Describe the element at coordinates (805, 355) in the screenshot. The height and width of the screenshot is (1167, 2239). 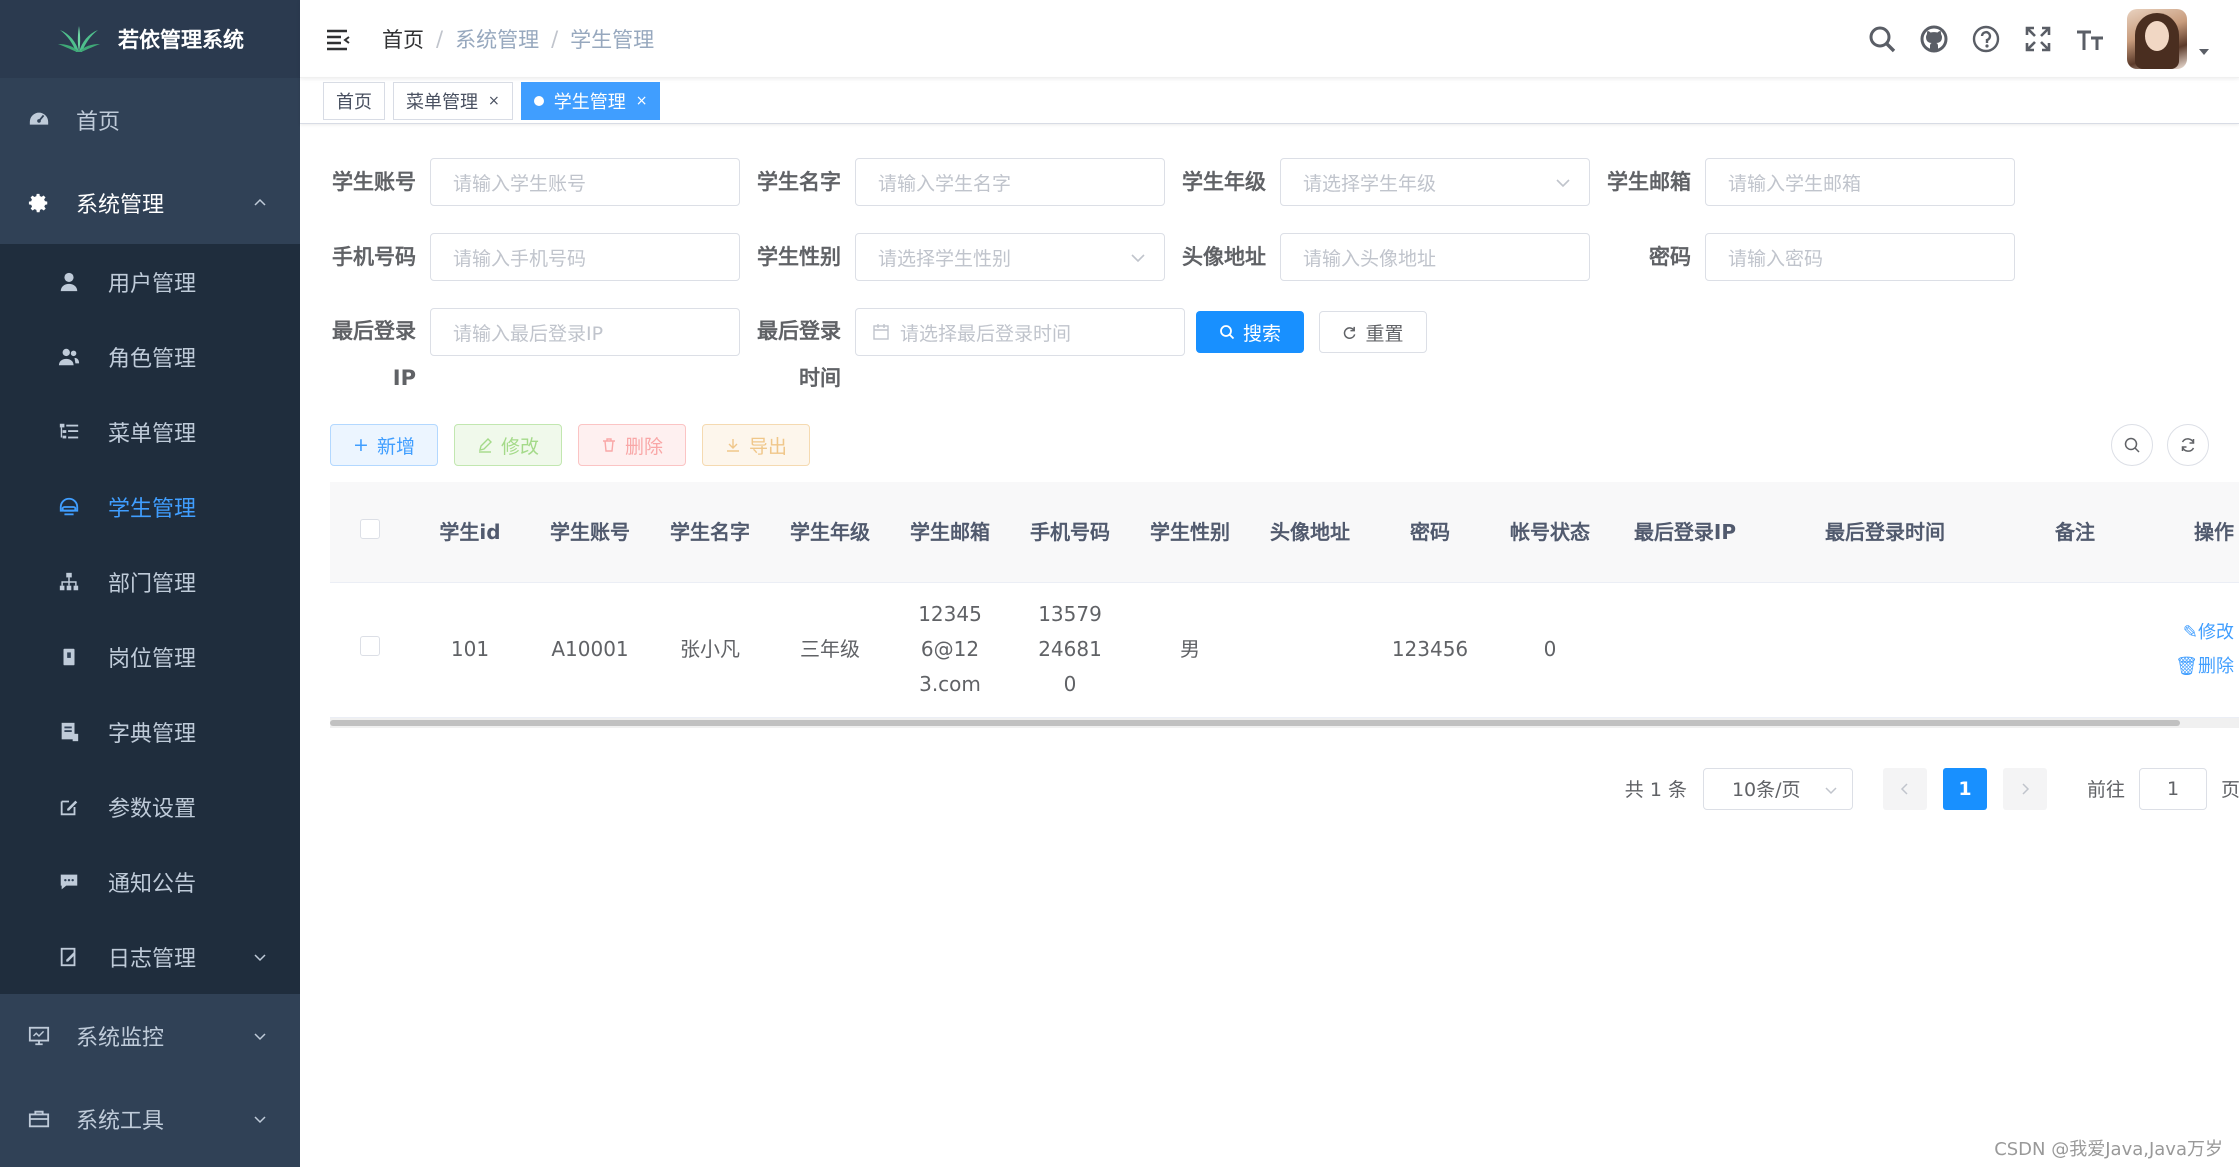
I see `last-time-label: 最后登录 时间` at that location.